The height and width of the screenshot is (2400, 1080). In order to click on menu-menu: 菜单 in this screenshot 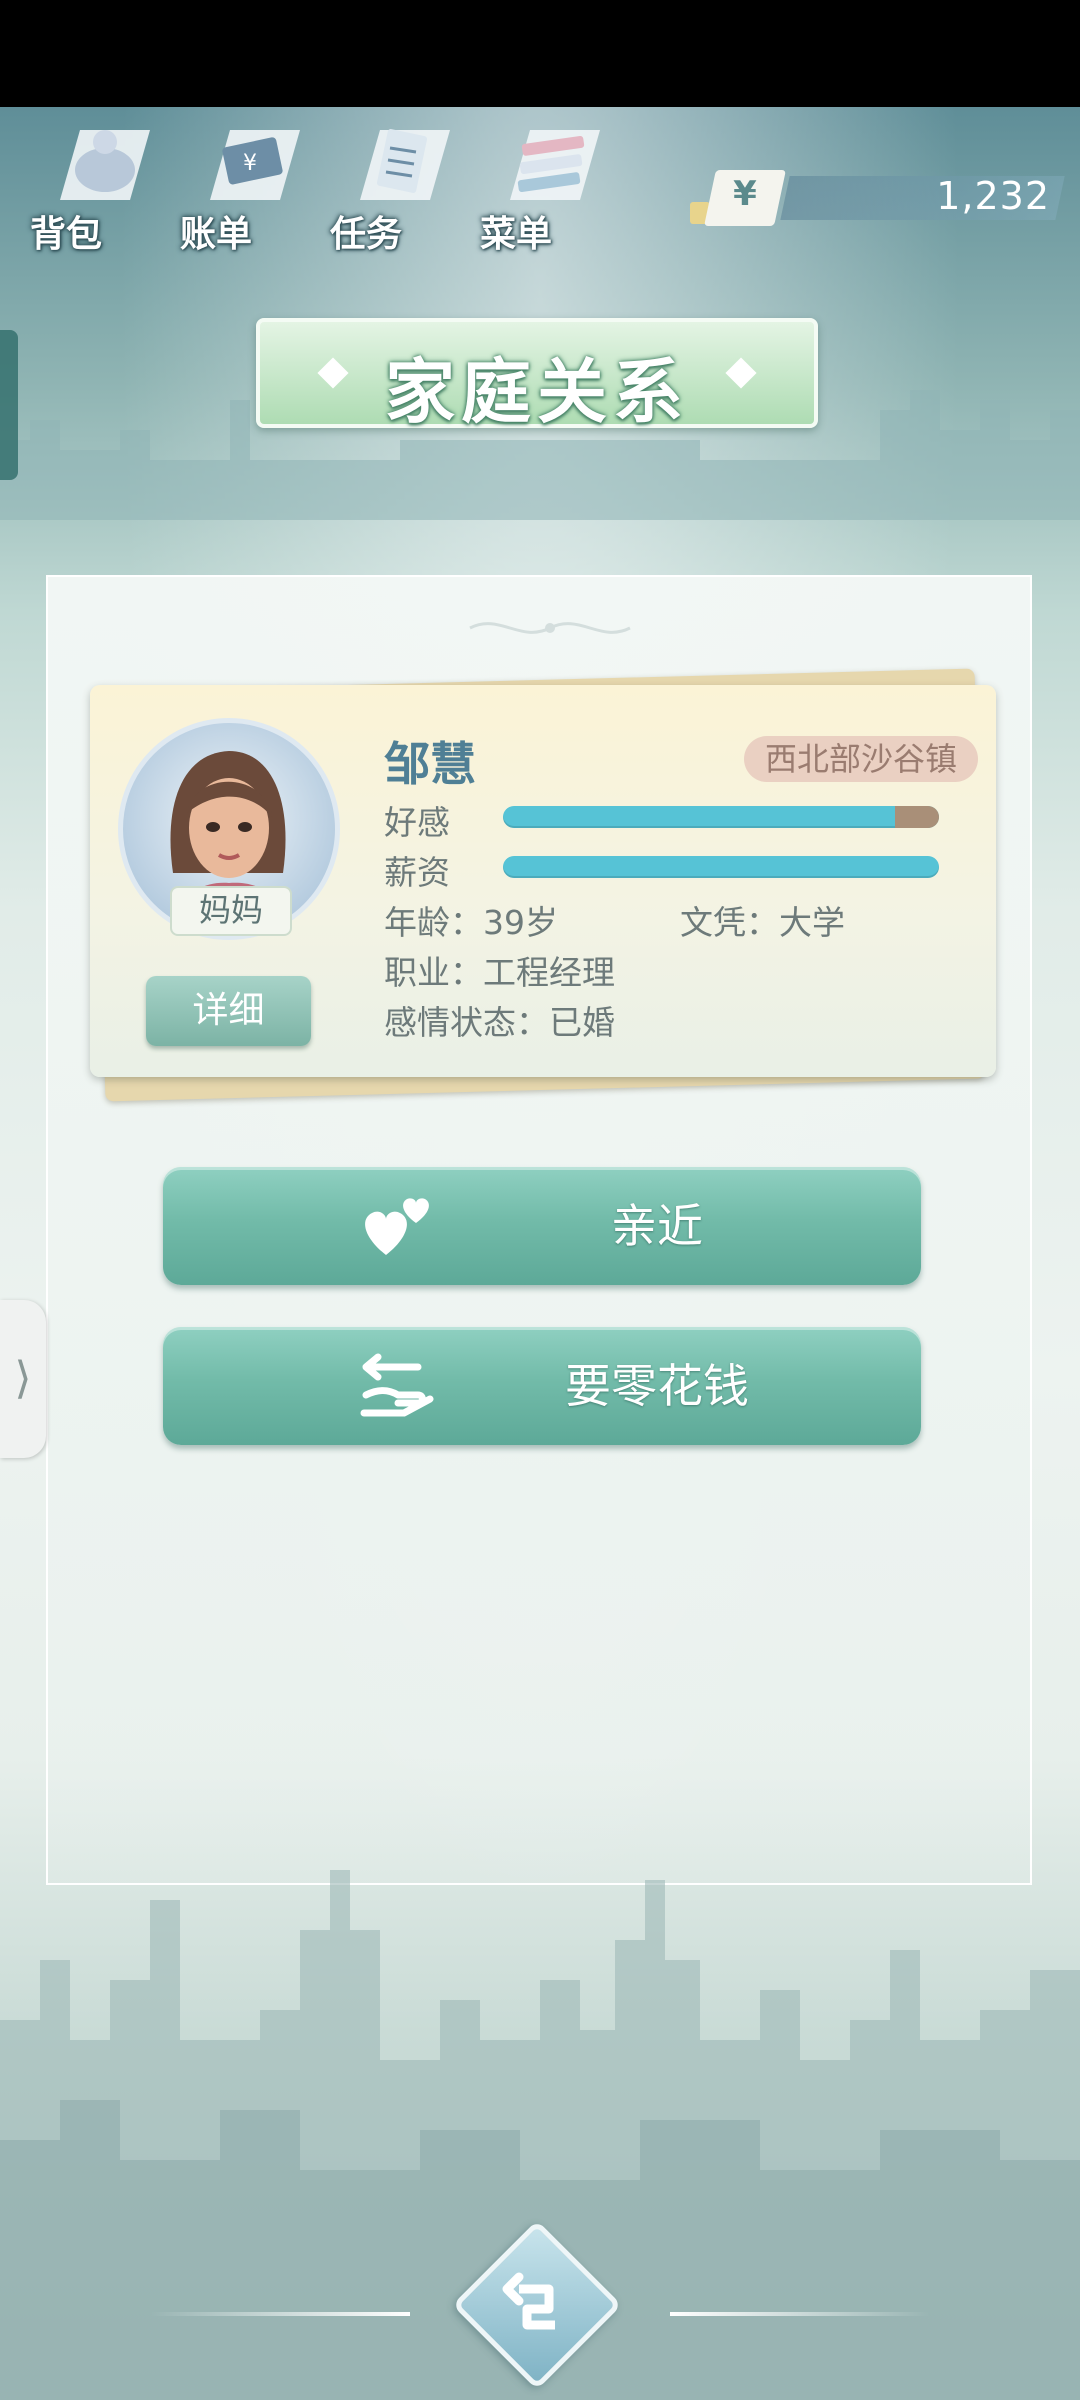, I will do `click(540, 190)`.